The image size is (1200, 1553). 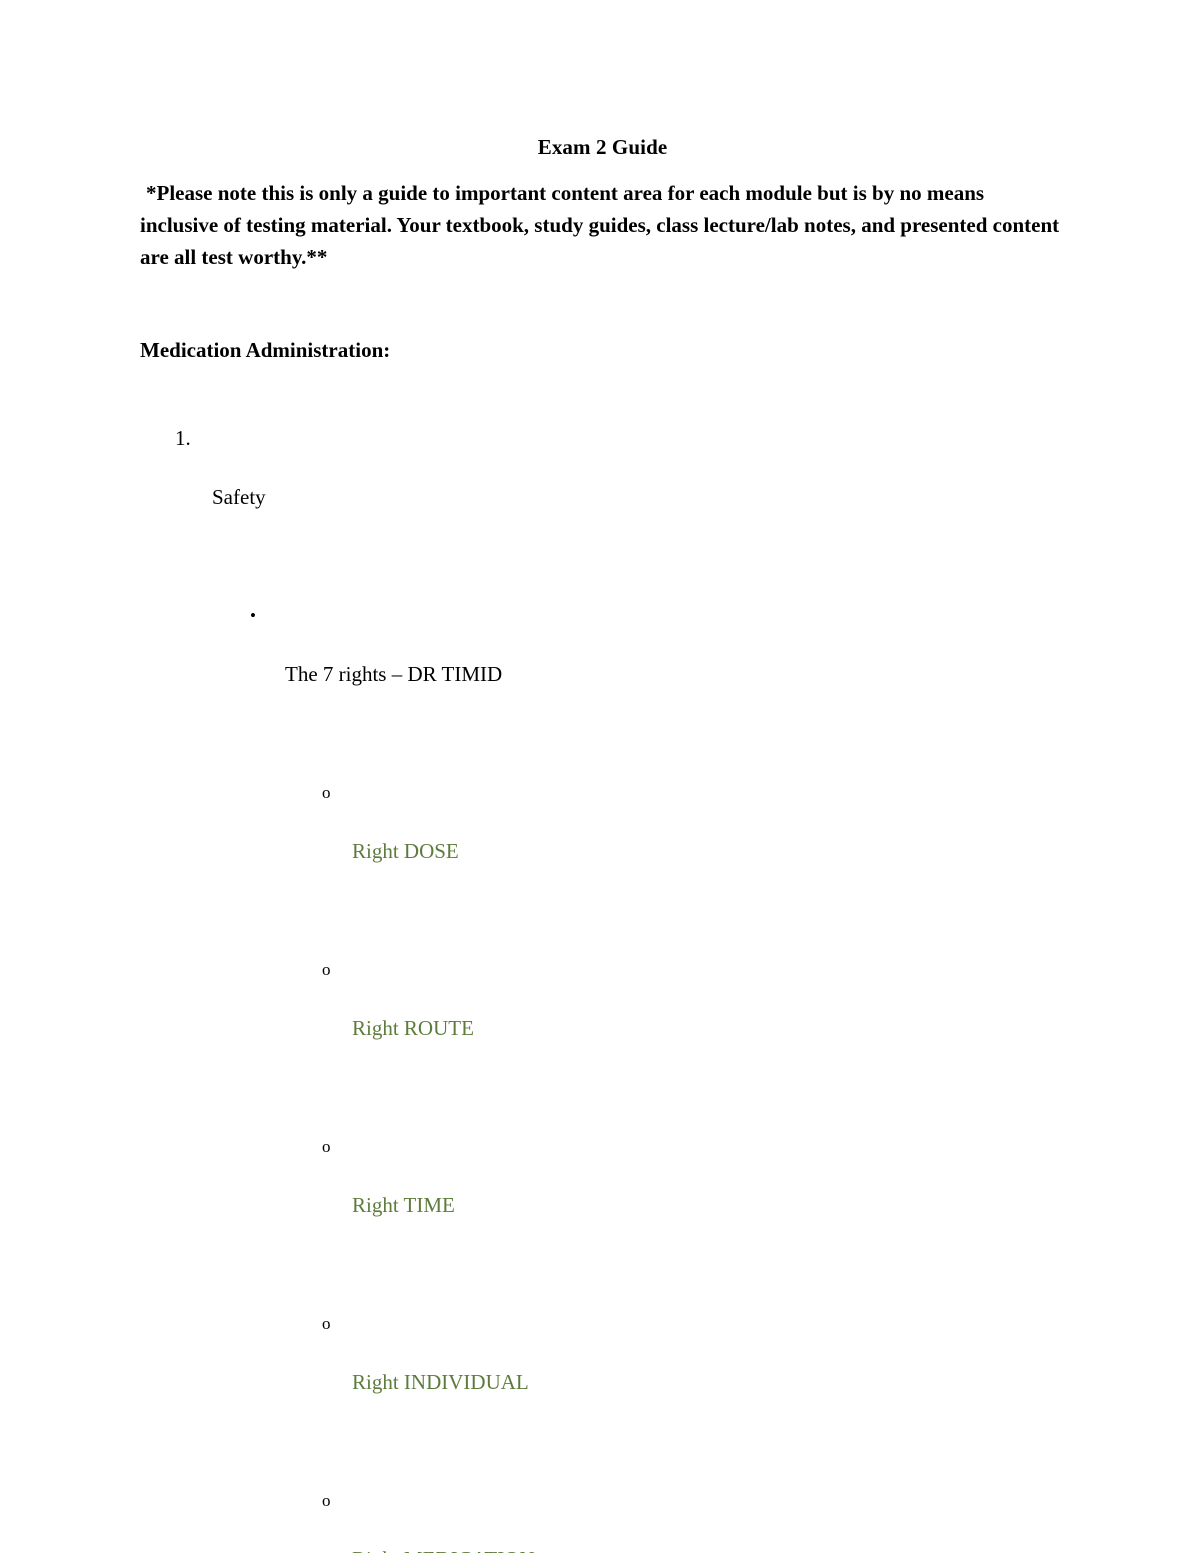 I want to click on list-item: o Right DOSE, so click(x=602, y=836).